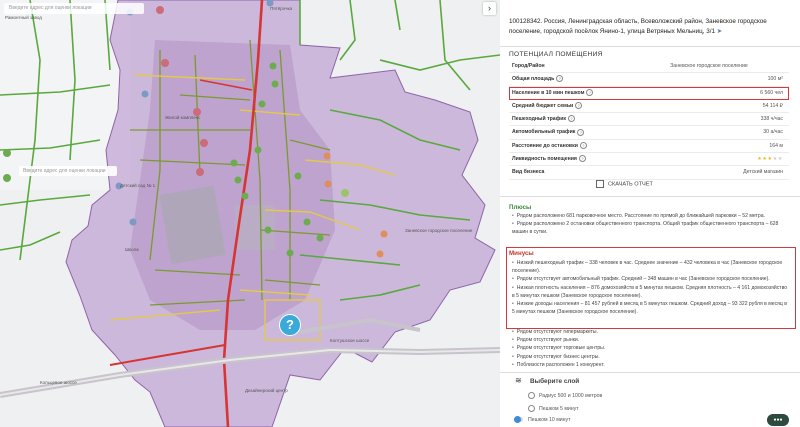 This screenshot has width=800, height=427. I want to click on row-value: 100 м², so click(775, 79).